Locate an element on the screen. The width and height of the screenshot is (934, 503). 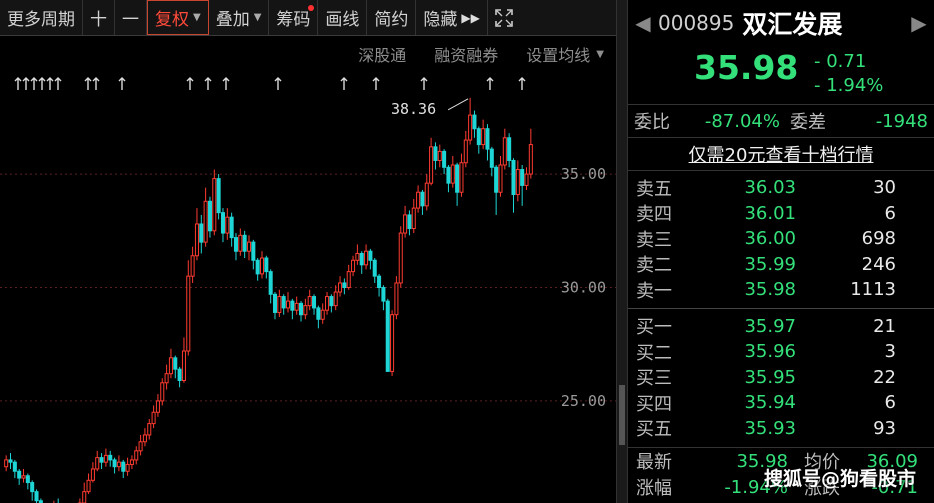
y-tick-label: 35.00 is located at coordinates (583, 174).